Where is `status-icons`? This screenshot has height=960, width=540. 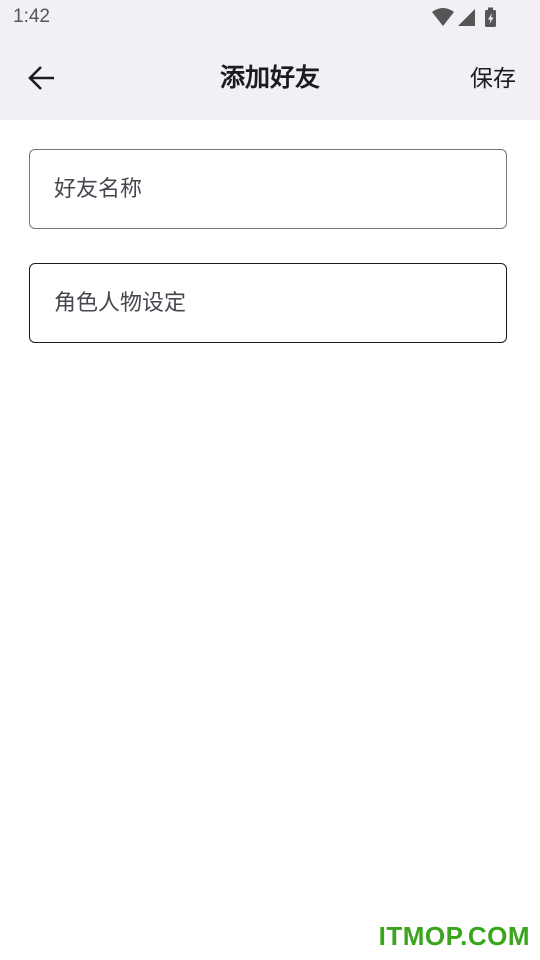 status-icons is located at coordinates (467, 18).